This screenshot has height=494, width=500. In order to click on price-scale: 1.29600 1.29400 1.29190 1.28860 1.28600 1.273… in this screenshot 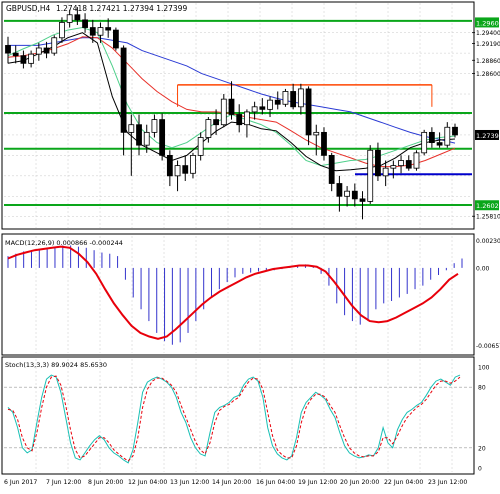, I will do `click(486, 119)`.